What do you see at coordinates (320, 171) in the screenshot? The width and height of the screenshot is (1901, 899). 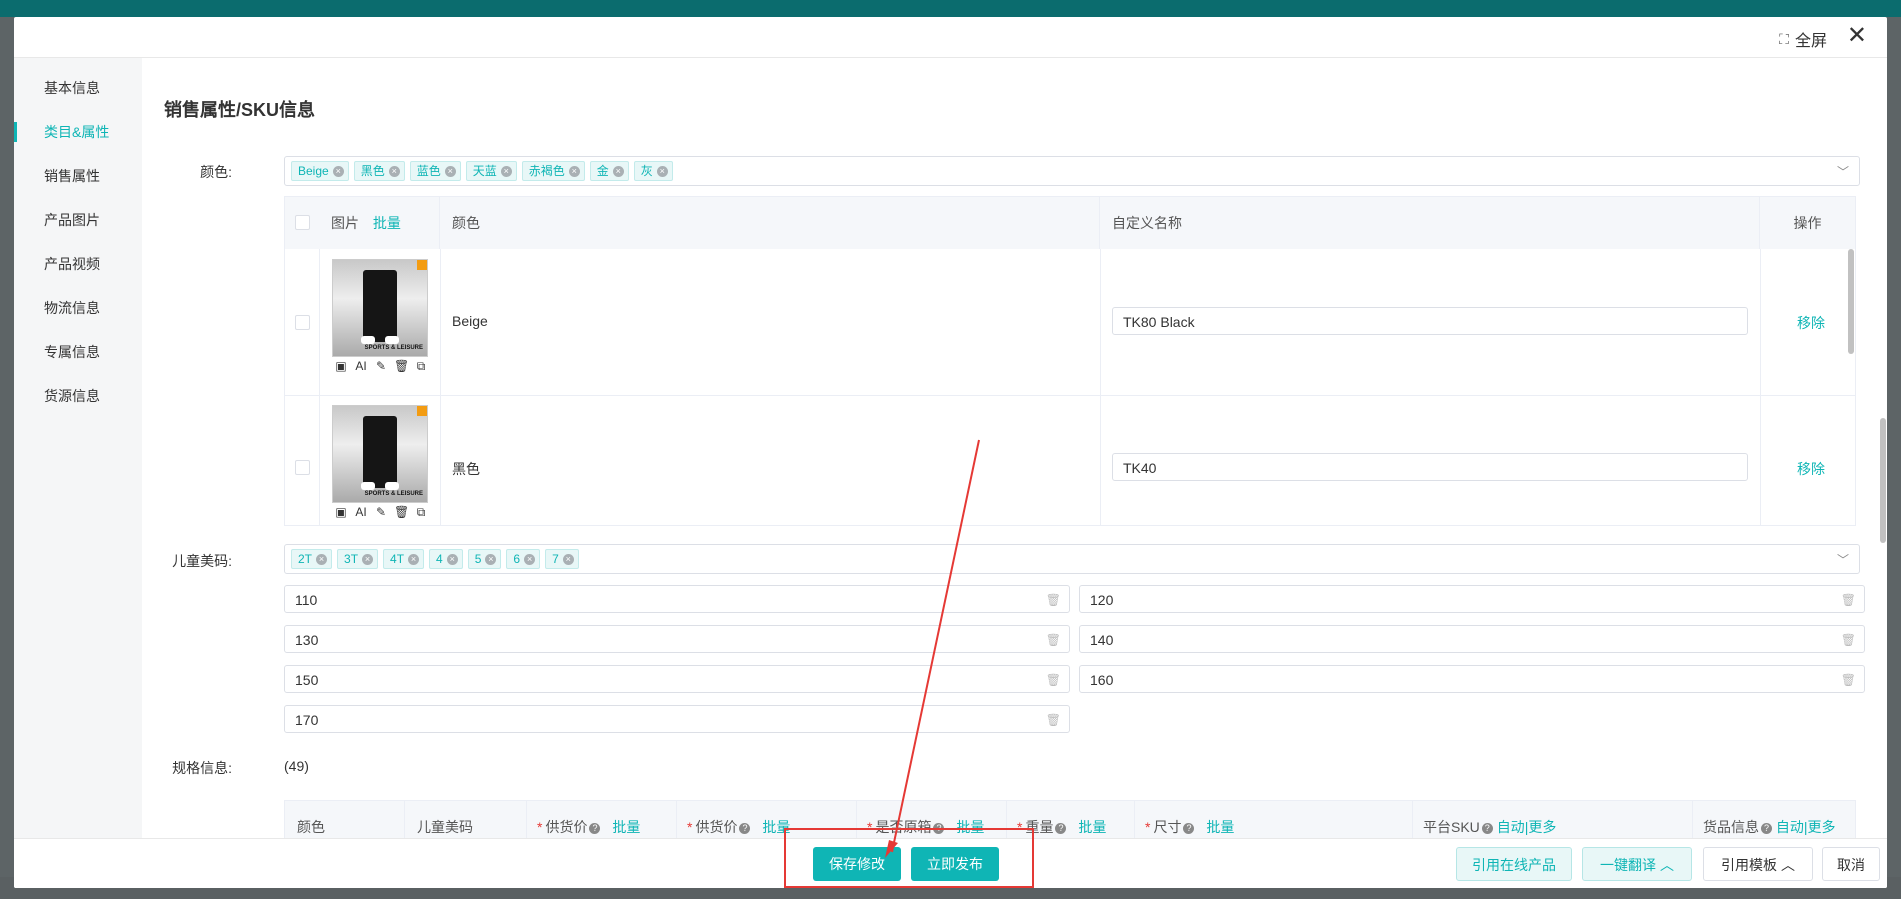 I see `color-tag: Beige ×` at bounding box center [320, 171].